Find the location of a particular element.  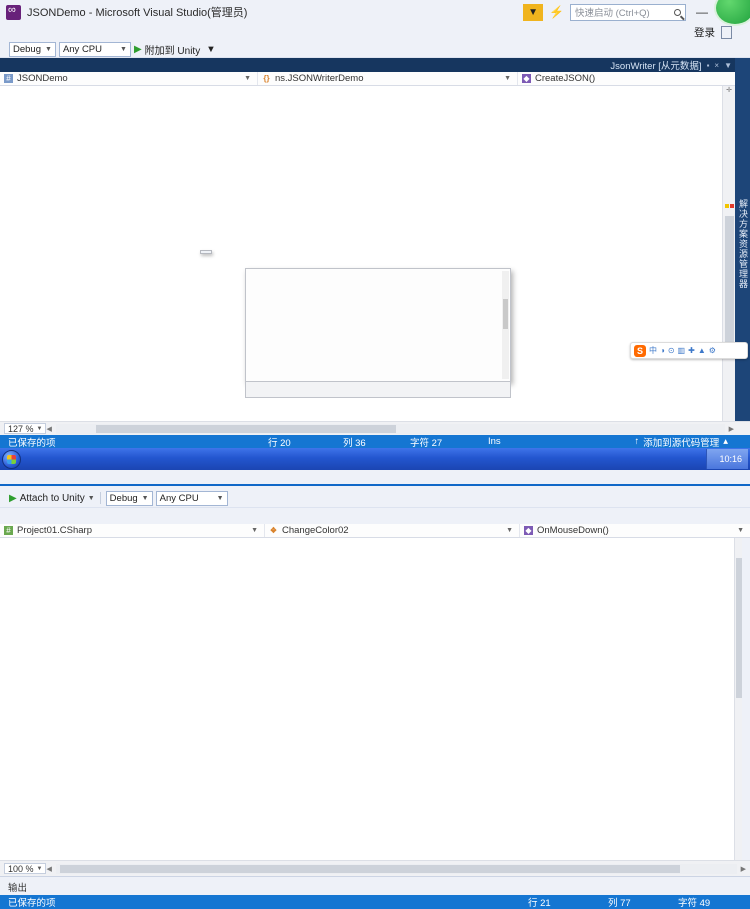

vertical-scrollbar: ✛ is located at coordinates (728, 253).